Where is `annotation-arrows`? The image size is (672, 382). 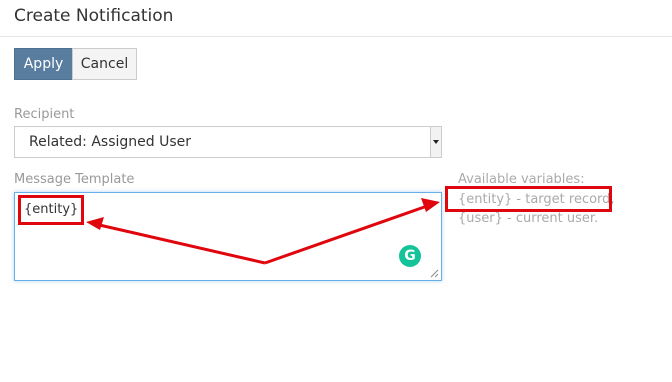 annotation-arrows is located at coordinates (263, 231).